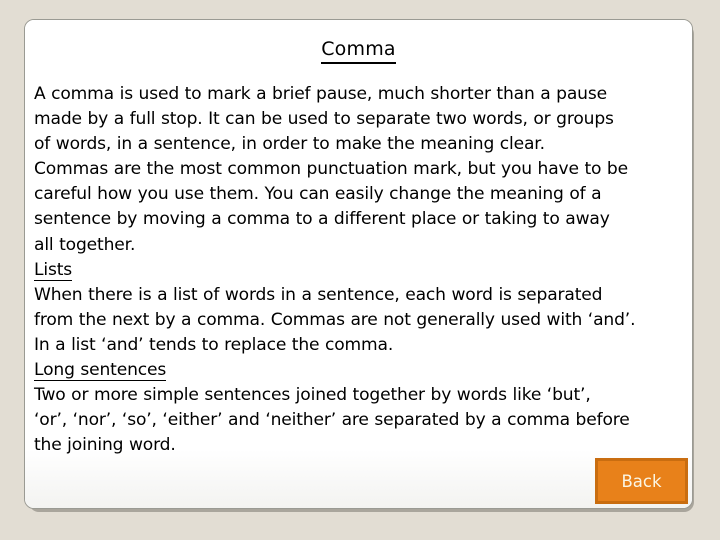 This screenshot has height=540, width=720. I want to click on back-button: Back, so click(641, 481).